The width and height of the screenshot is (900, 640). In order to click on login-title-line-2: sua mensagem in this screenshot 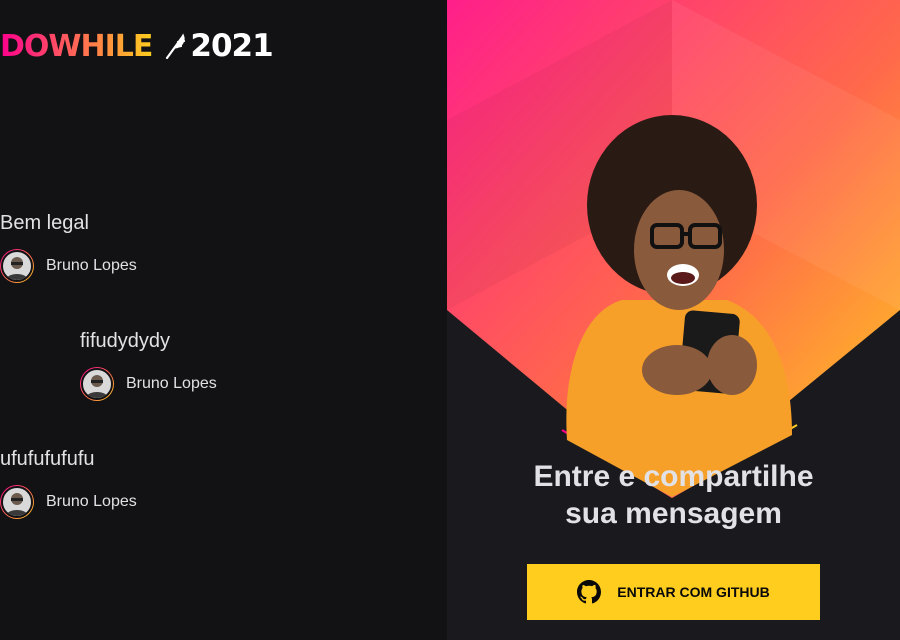, I will do `click(673, 513)`.